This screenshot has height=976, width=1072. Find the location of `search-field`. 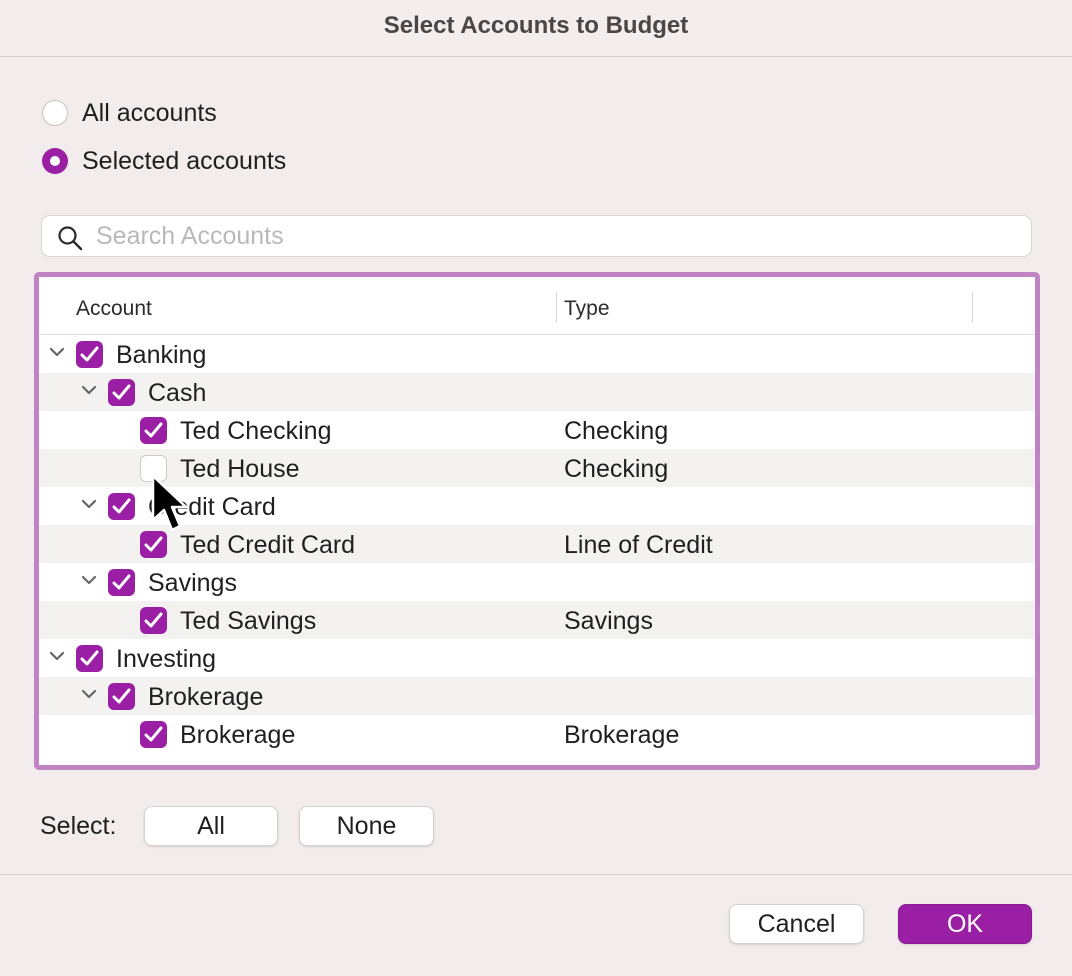

search-field is located at coordinates (536, 236).